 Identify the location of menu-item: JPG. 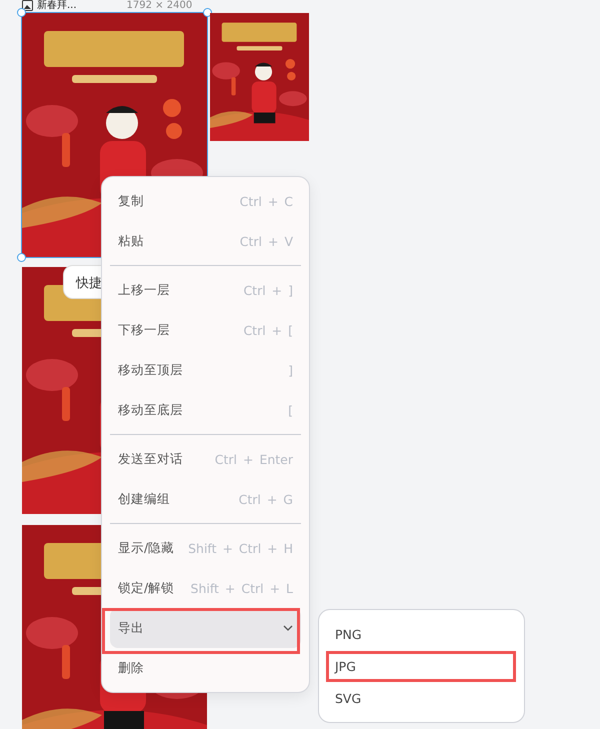
(421, 666).